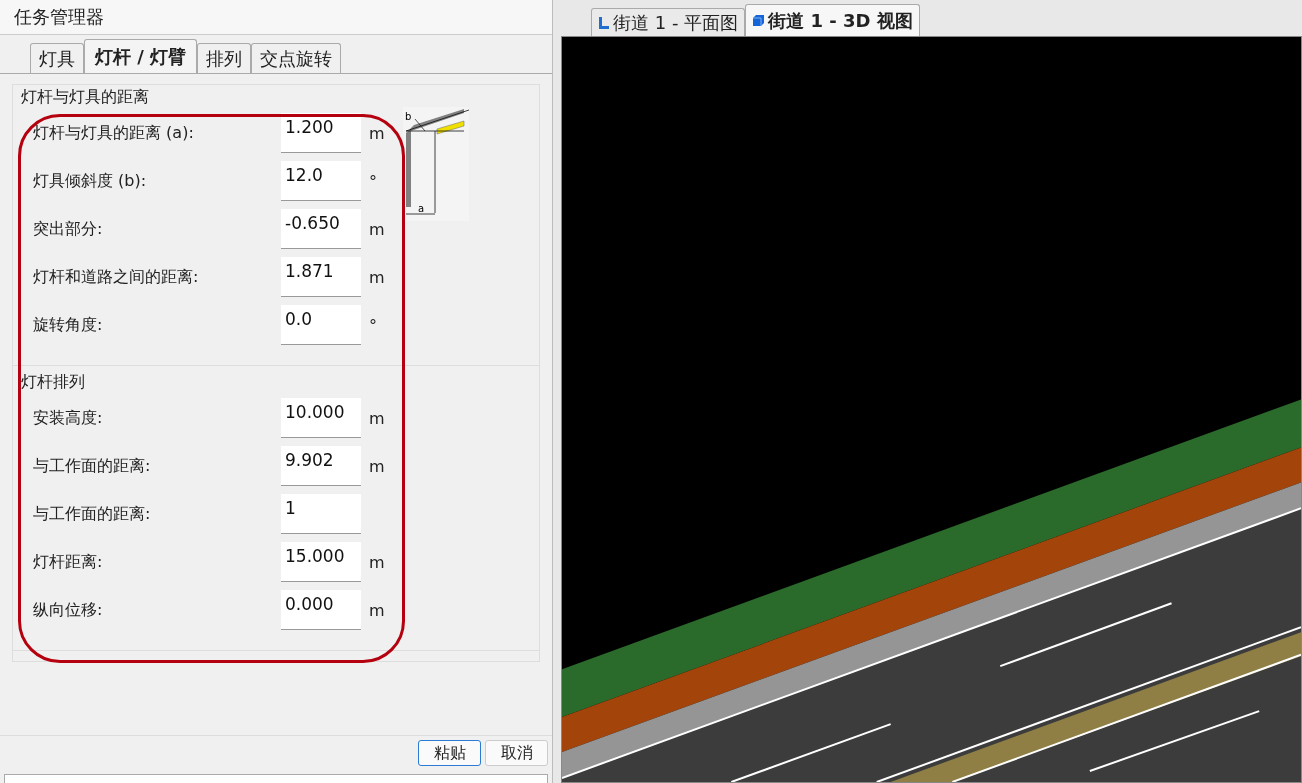 This screenshot has height=783, width=1302. Describe the element at coordinates (224, 58) in the screenshot. I see `tab: 排列` at that location.